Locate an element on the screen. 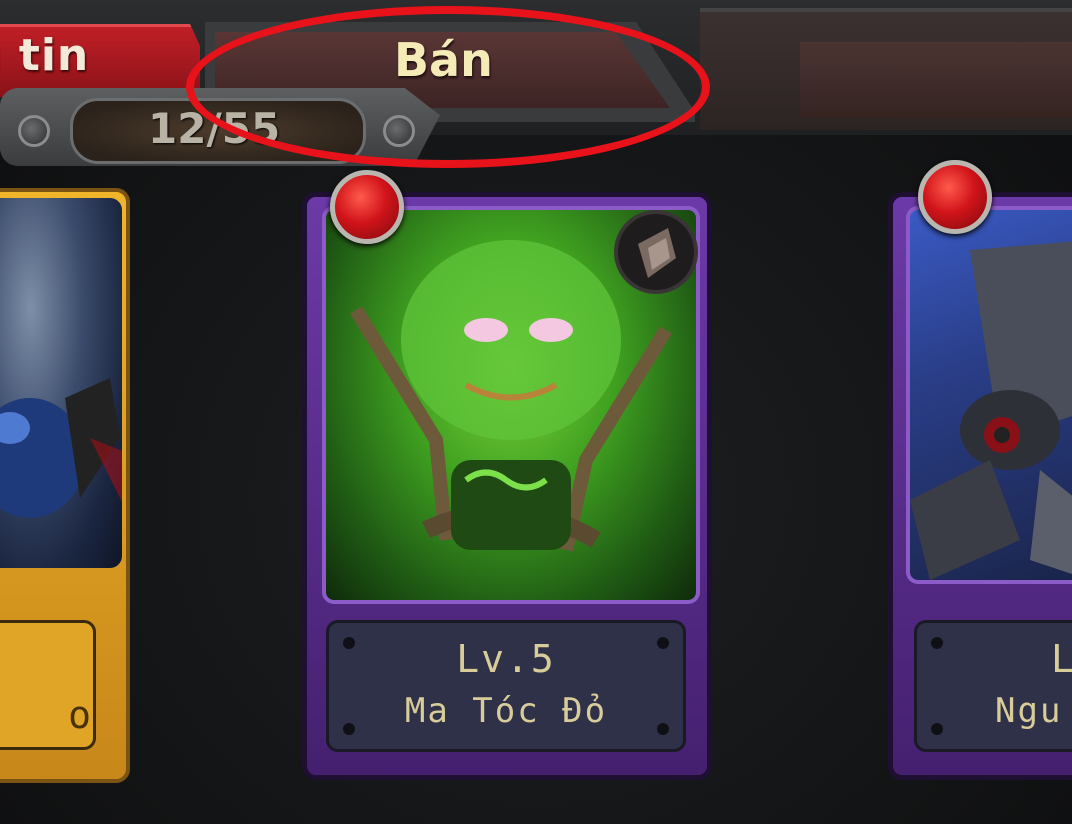 The width and height of the screenshot is (1072, 824). bolt-icon is located at coordinates (34, 131).